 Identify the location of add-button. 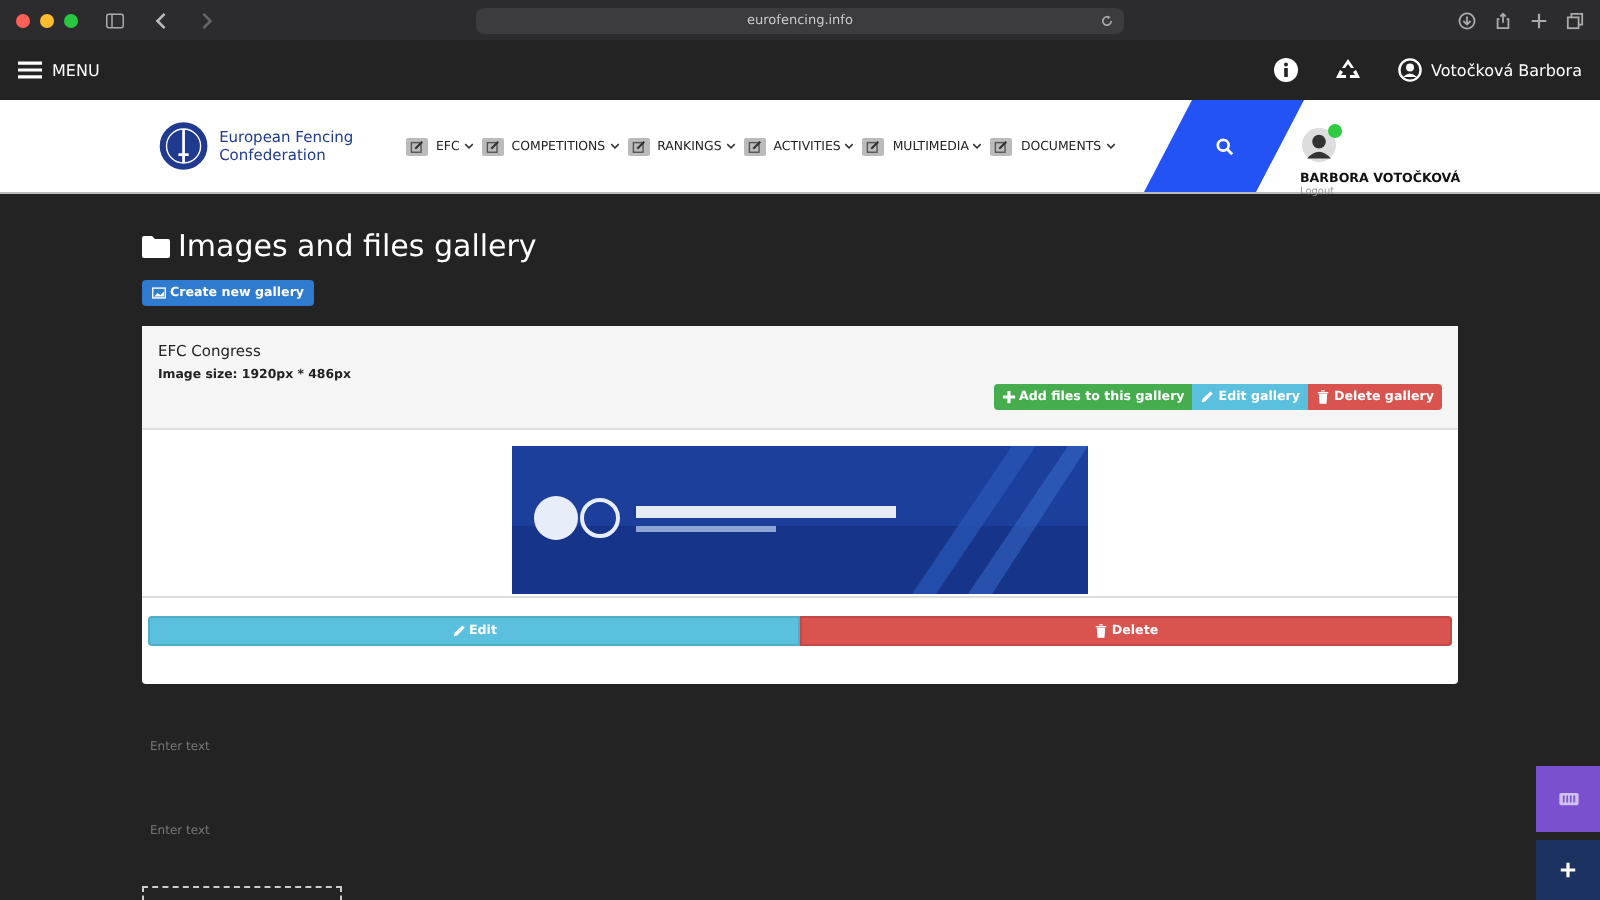
(1568, 870).